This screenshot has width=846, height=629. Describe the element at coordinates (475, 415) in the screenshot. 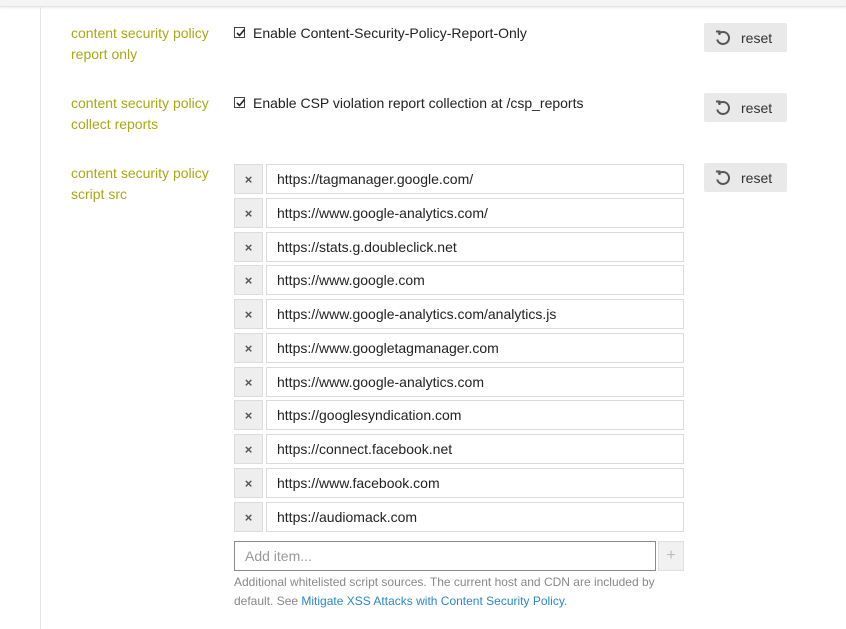

I see `list-item-value: https://googlesyndication.com` at that location.